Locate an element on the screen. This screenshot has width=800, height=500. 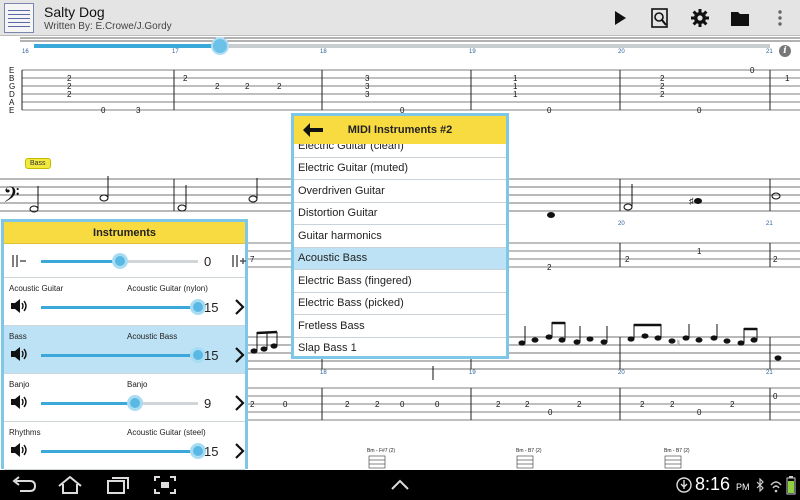
midi-instrument-item: Electric Guitar (muted) is located at coordinates (400, 169).